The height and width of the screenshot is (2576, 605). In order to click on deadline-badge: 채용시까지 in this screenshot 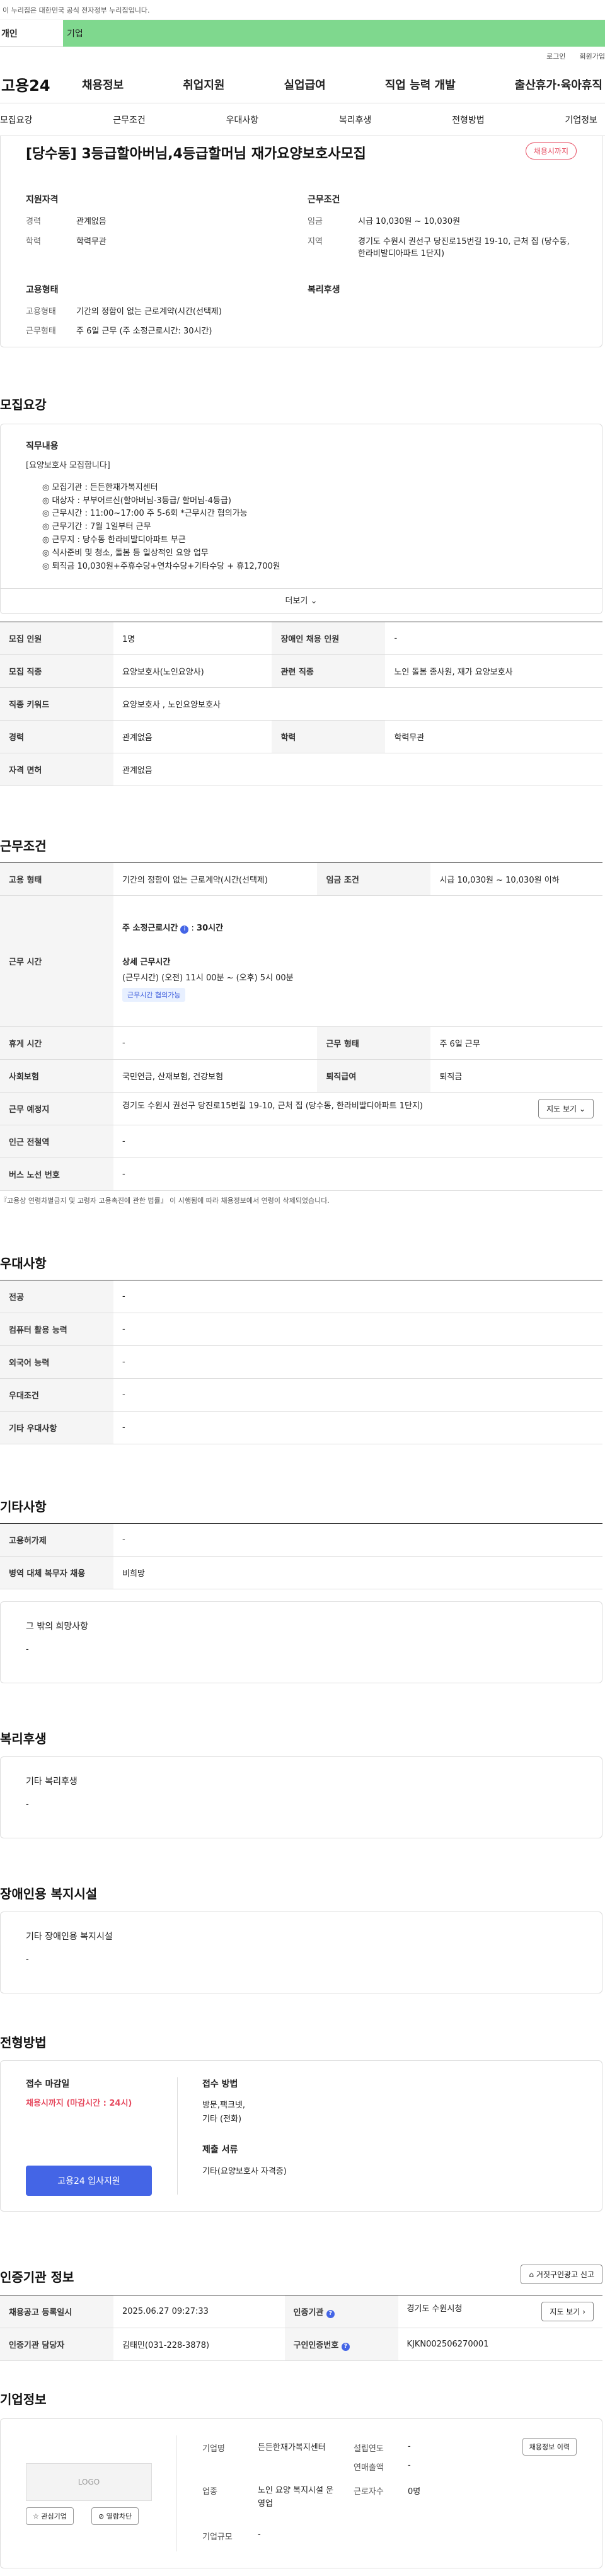, I will do `click(551, 151)`.